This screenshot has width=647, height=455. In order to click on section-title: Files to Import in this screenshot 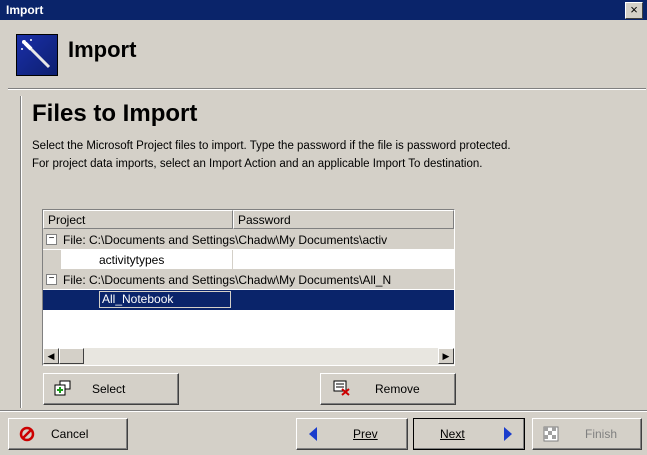, I will do `click(115, 113)`.